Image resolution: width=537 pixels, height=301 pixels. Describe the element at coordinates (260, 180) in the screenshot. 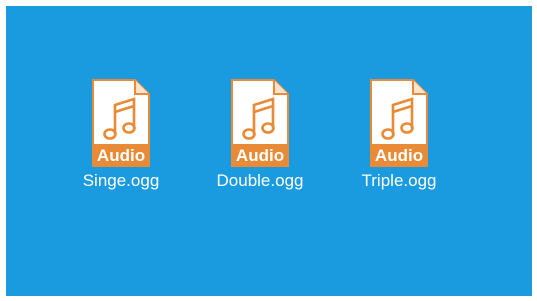

I see `file-name-label: Double.ogg` at that location.